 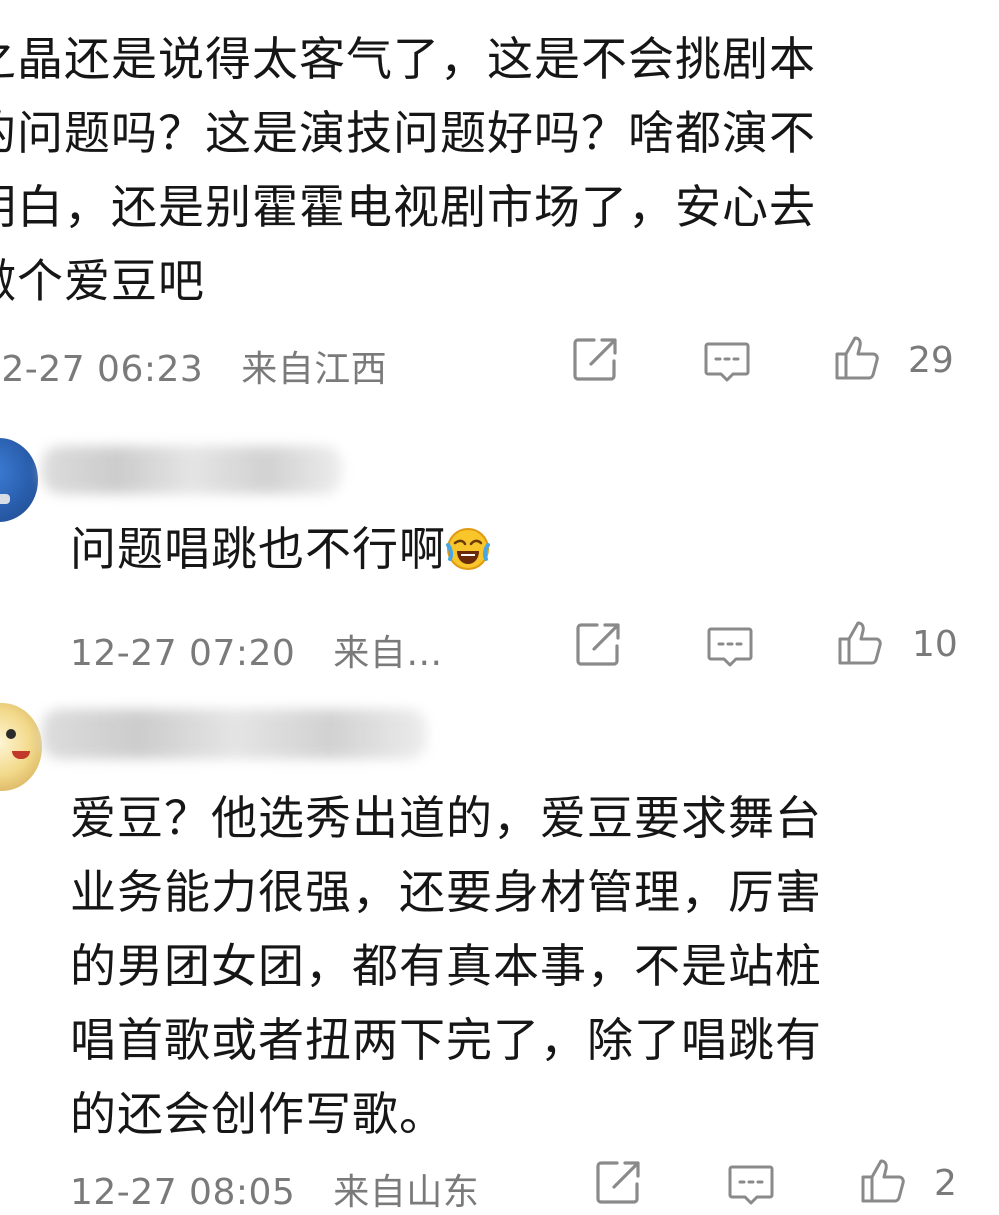 I want to click on like-count: 2, so click(x=945, y=1183).